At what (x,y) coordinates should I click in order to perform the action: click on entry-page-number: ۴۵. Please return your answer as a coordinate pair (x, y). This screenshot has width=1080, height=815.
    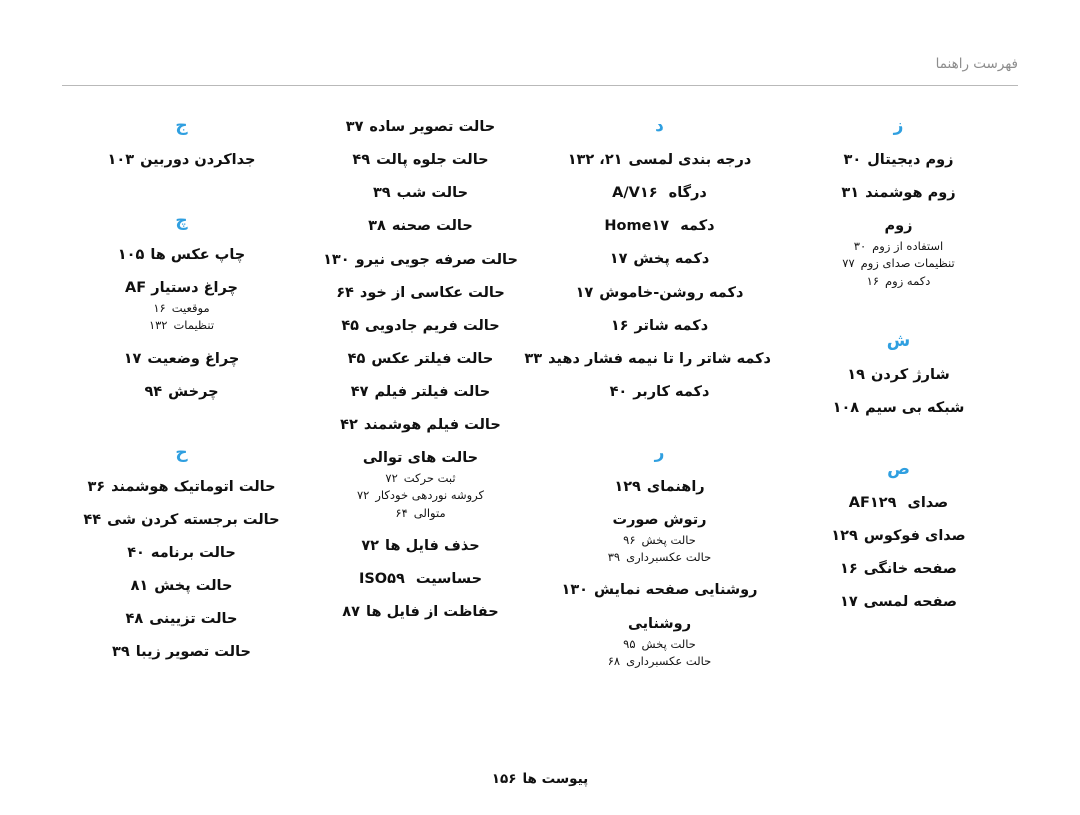
    Looking at the image, I should click on (356, 358).